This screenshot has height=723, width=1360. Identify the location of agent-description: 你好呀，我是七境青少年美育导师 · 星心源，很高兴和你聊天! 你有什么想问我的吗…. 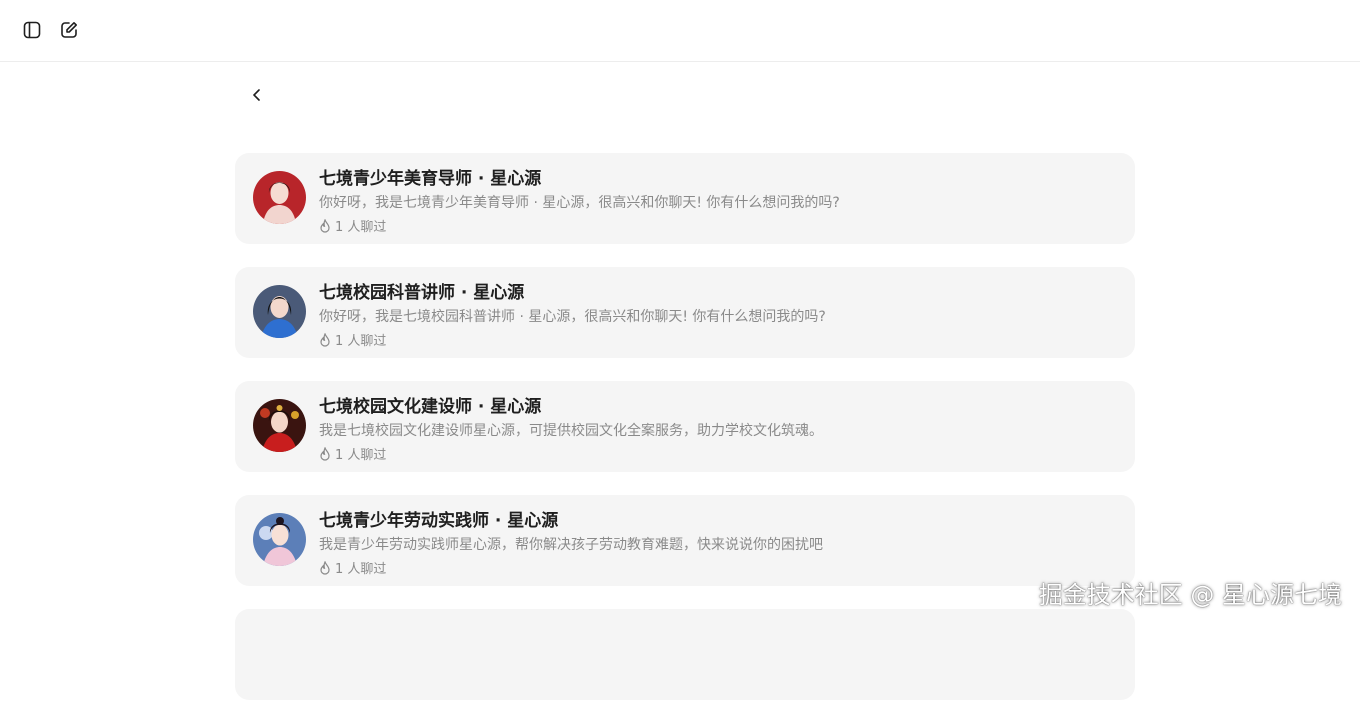
(579, 203).